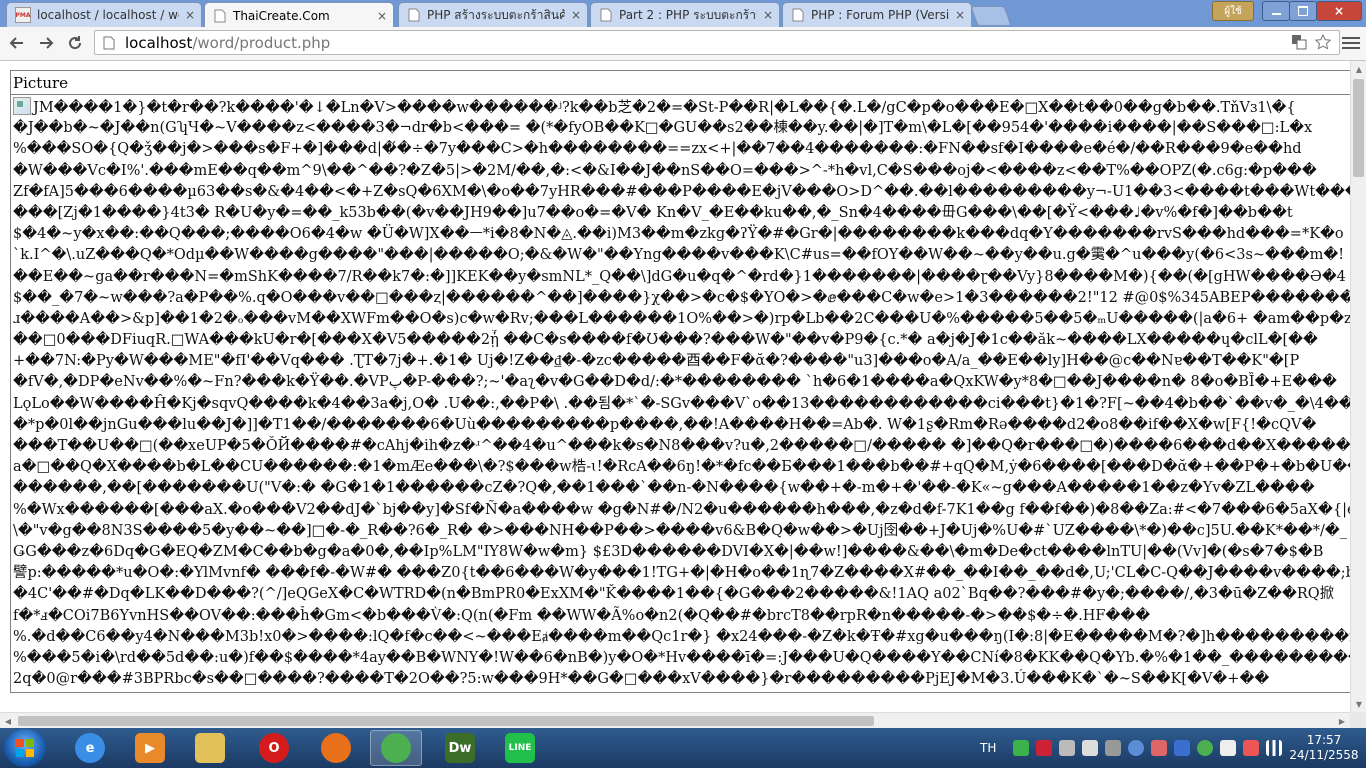 The width and height of the screenshot is (1366, 768). I want to click on speaker-icon, so click(1090, 748).